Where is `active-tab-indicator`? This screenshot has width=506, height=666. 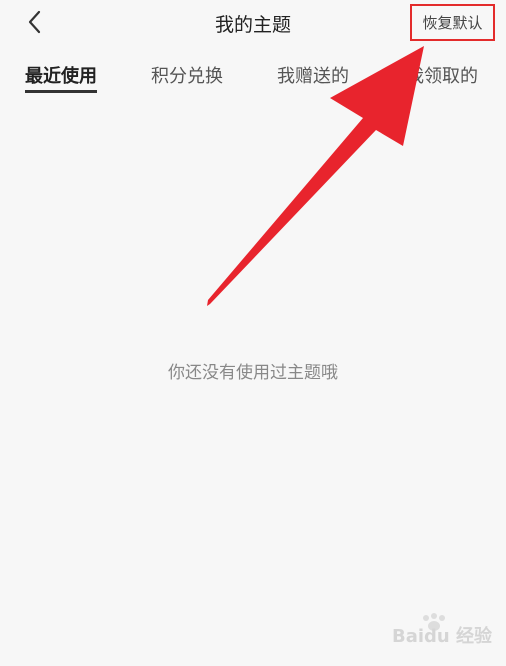 active-tab-indicator is located at coordinates (61, 91).